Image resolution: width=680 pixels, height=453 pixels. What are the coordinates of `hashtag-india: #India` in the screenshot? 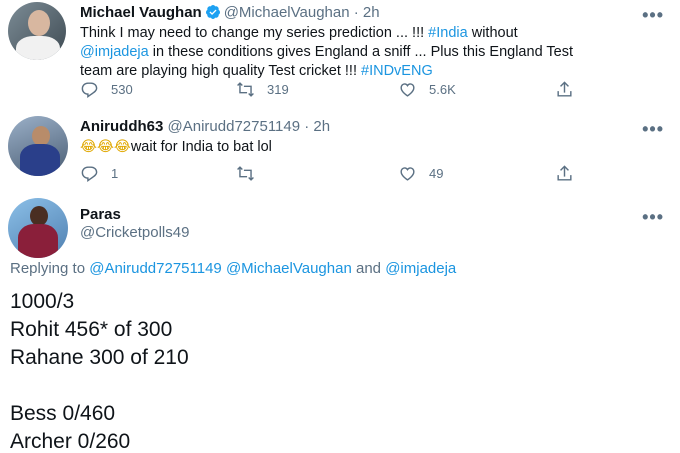 It's located at (448, 33).